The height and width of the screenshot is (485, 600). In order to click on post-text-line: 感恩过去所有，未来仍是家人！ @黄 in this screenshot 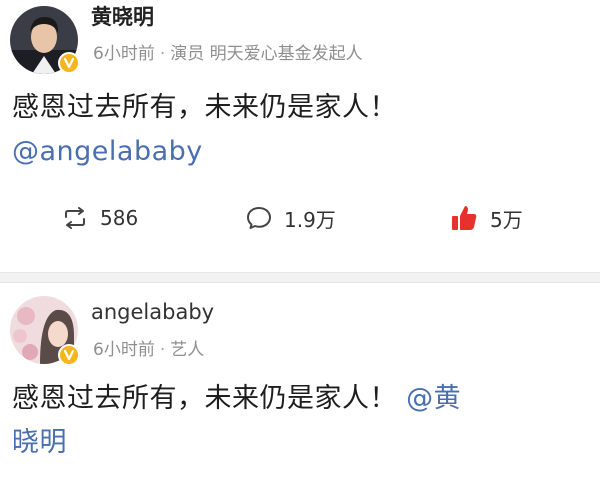, I will do `click(297, 399)`.